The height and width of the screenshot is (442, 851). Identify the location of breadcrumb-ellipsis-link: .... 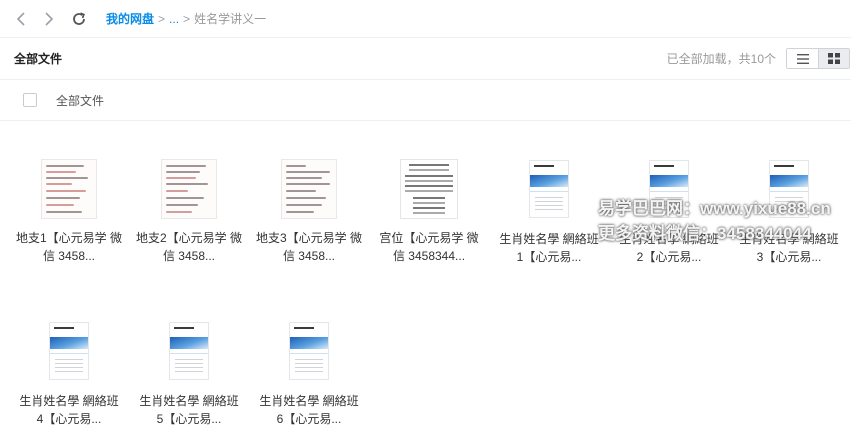
(174, 19).